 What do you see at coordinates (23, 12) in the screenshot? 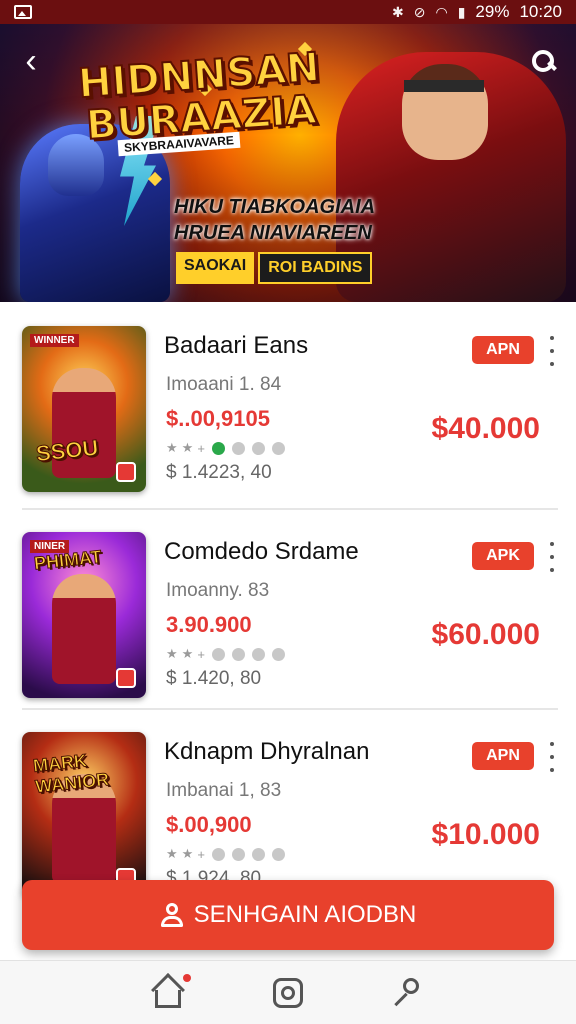
I see `image-icon` at bounding box center [23, 12].